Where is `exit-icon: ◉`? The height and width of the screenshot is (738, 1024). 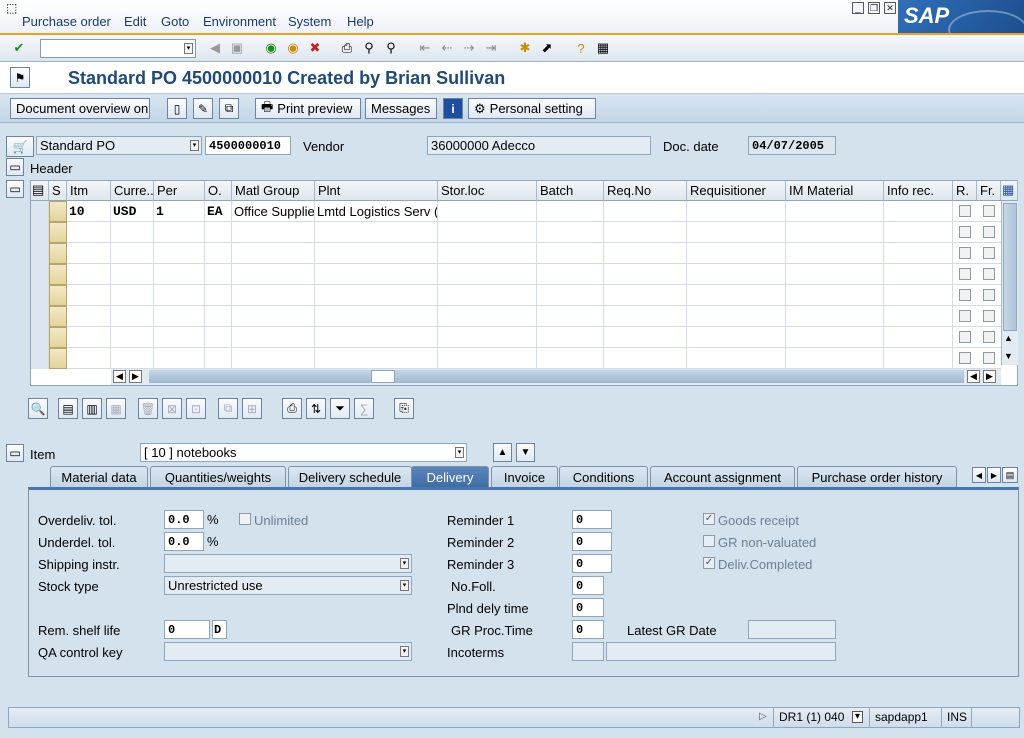 exit-icon: ◉ is located at coordinates (293, 48).